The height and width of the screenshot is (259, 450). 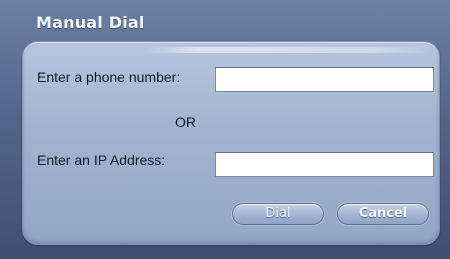 I want to click on cancel-button: Cancel, so click(x=383, y=214).